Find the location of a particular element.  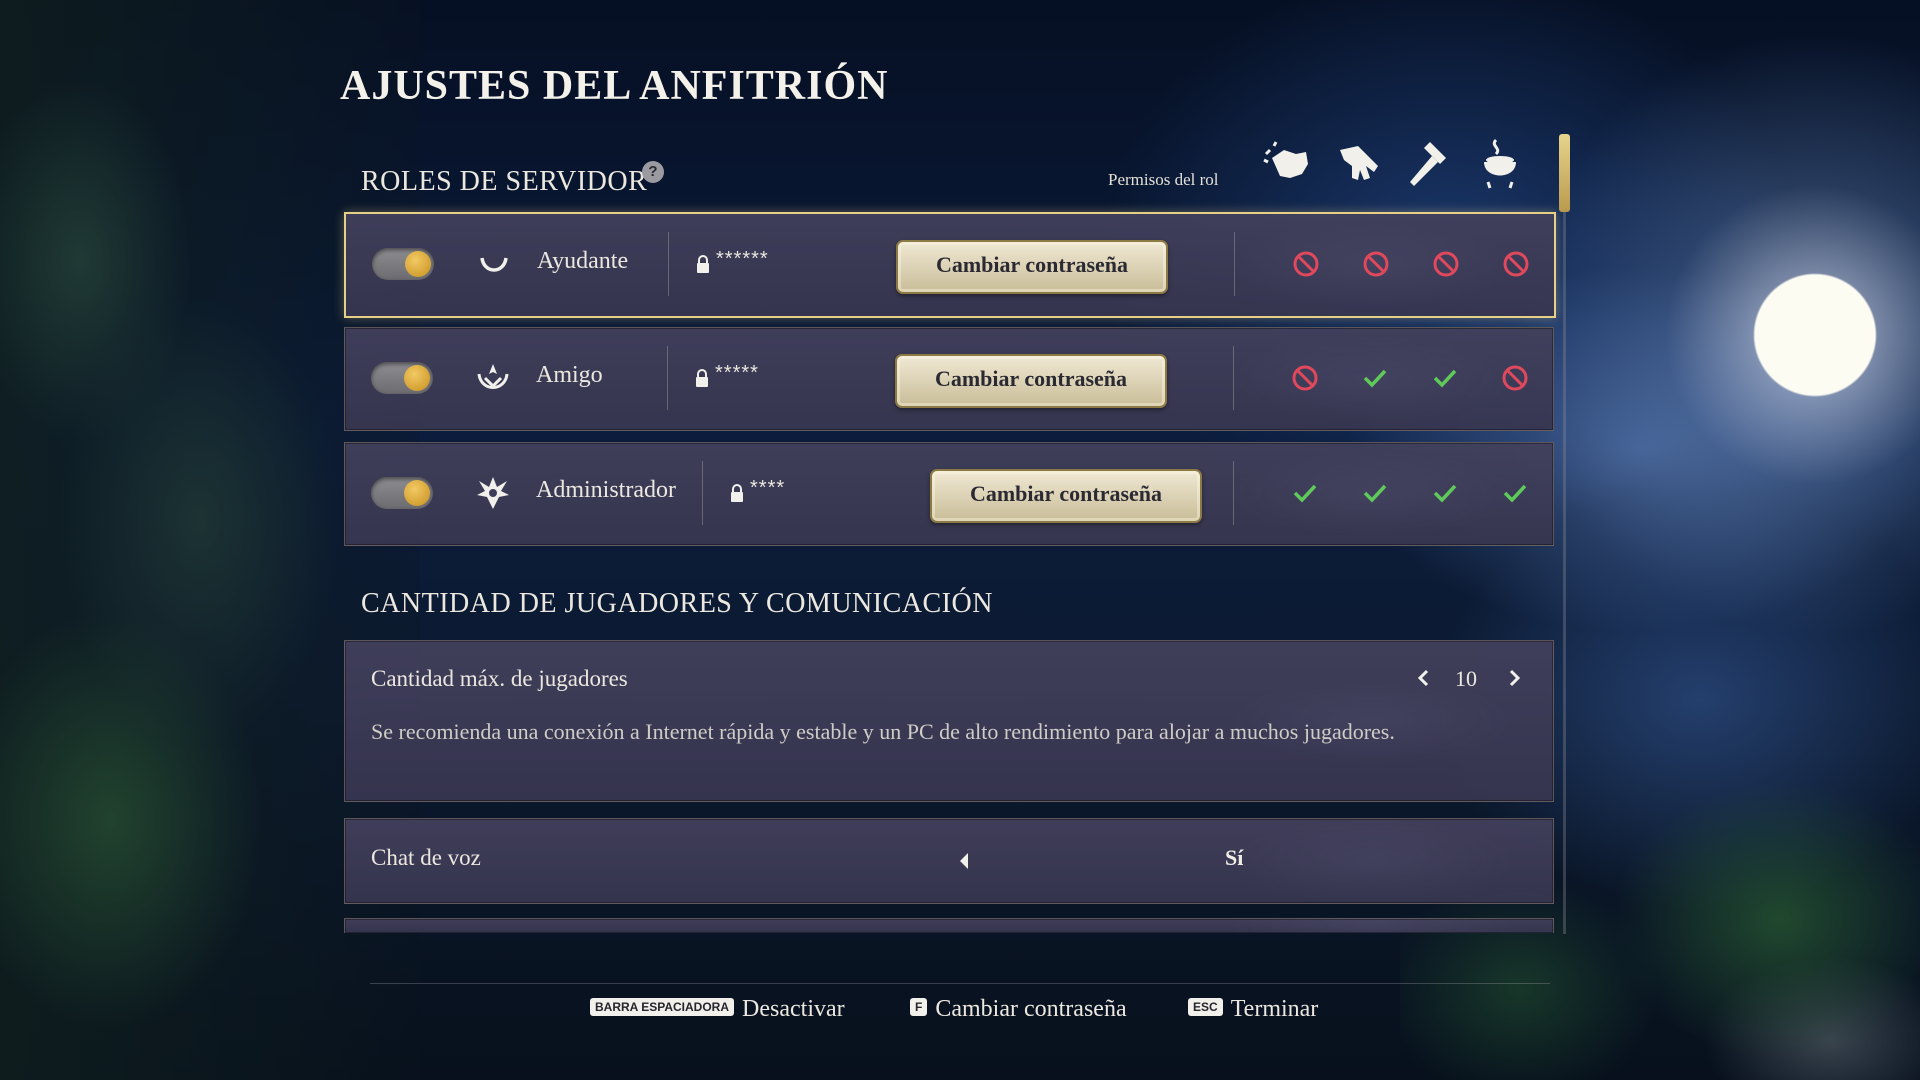

footer-action-label: Desactivar is located at coordinates (793, 1009).